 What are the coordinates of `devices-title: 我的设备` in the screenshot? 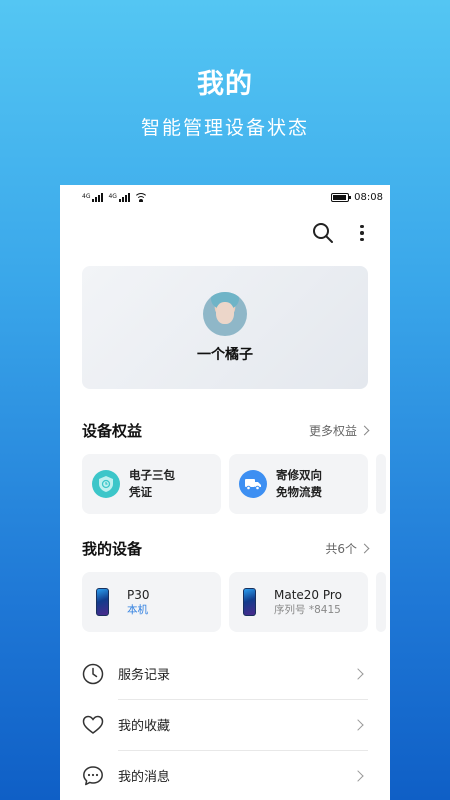 It's located at (112, 548).